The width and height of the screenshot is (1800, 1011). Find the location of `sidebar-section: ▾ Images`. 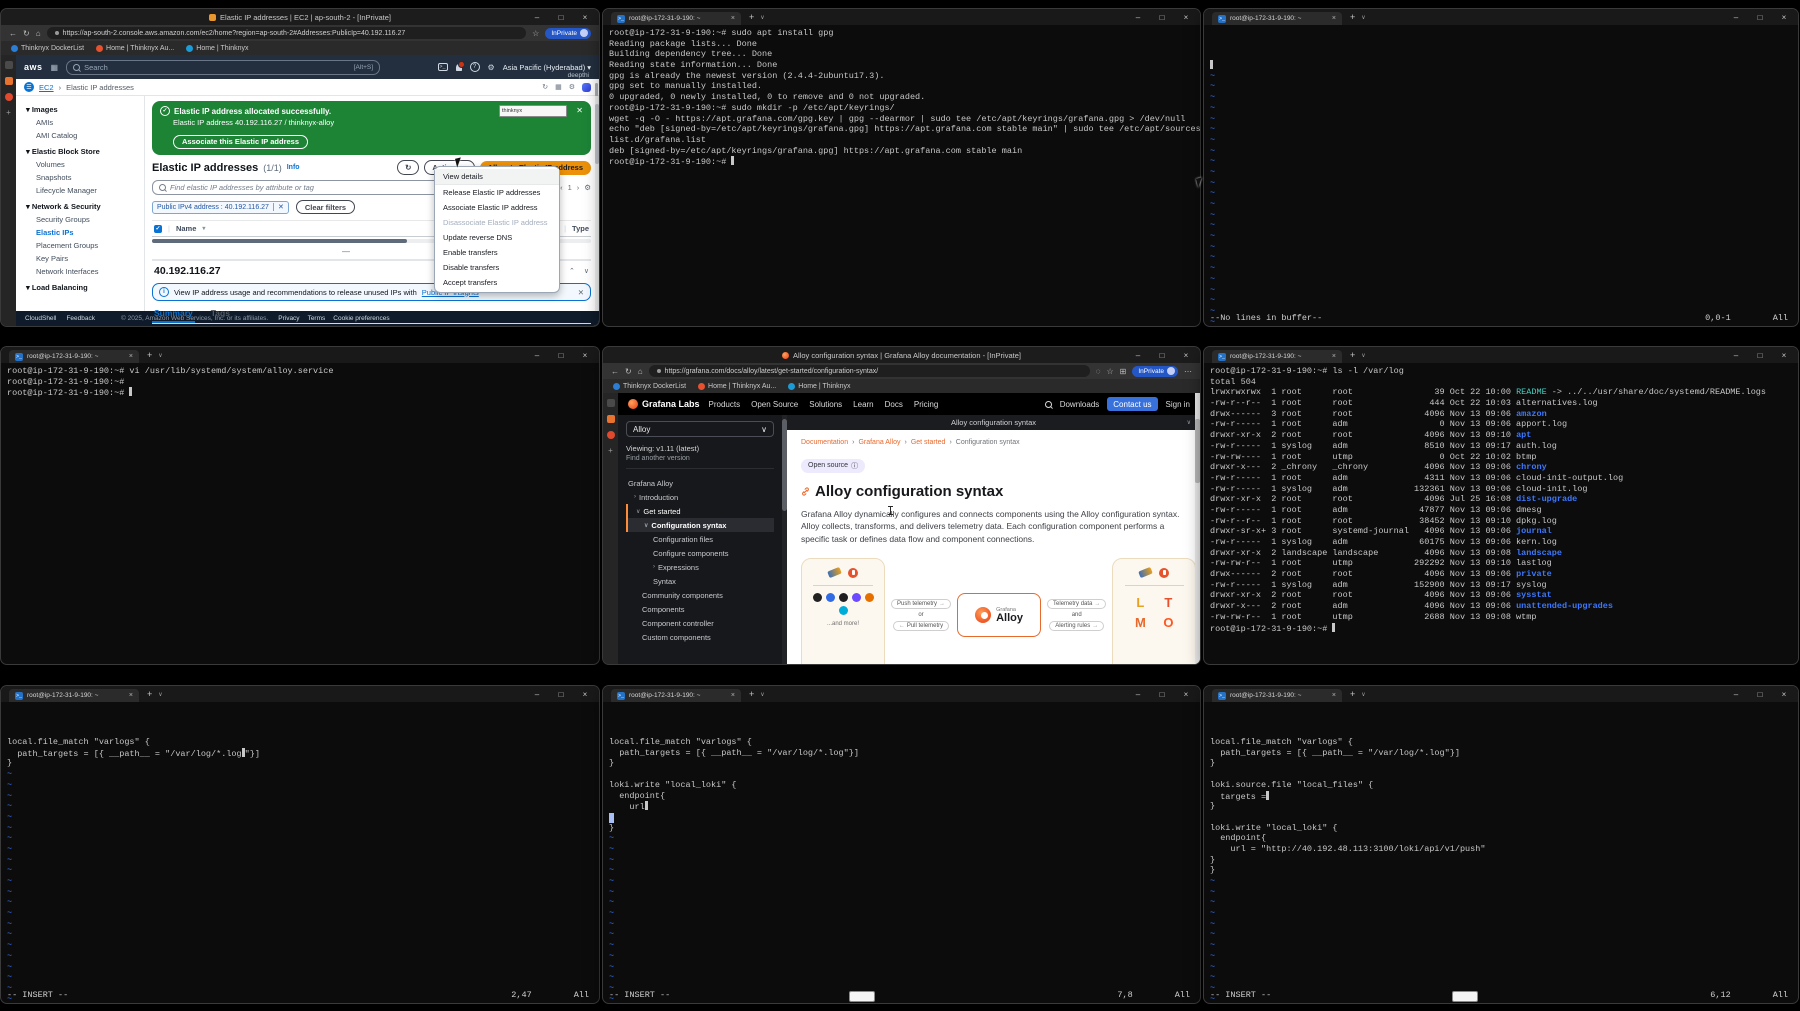

sidebar-section: ▾ Images is located at coordinates (85, 109).